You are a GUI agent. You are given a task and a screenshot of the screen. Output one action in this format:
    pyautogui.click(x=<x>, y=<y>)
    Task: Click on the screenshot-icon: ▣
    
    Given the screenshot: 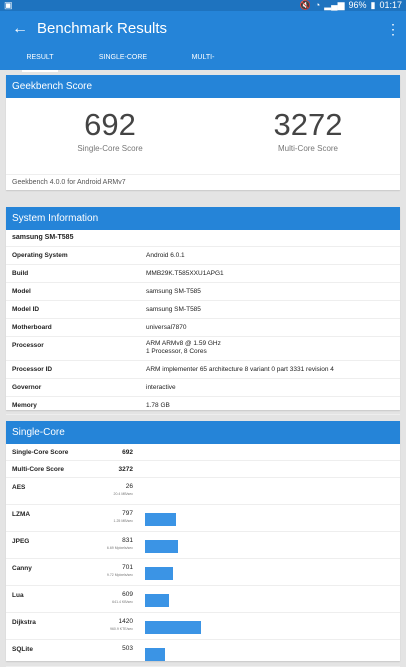 What is the action you would take?
    pyautogui.click(x=8, y=5)
    